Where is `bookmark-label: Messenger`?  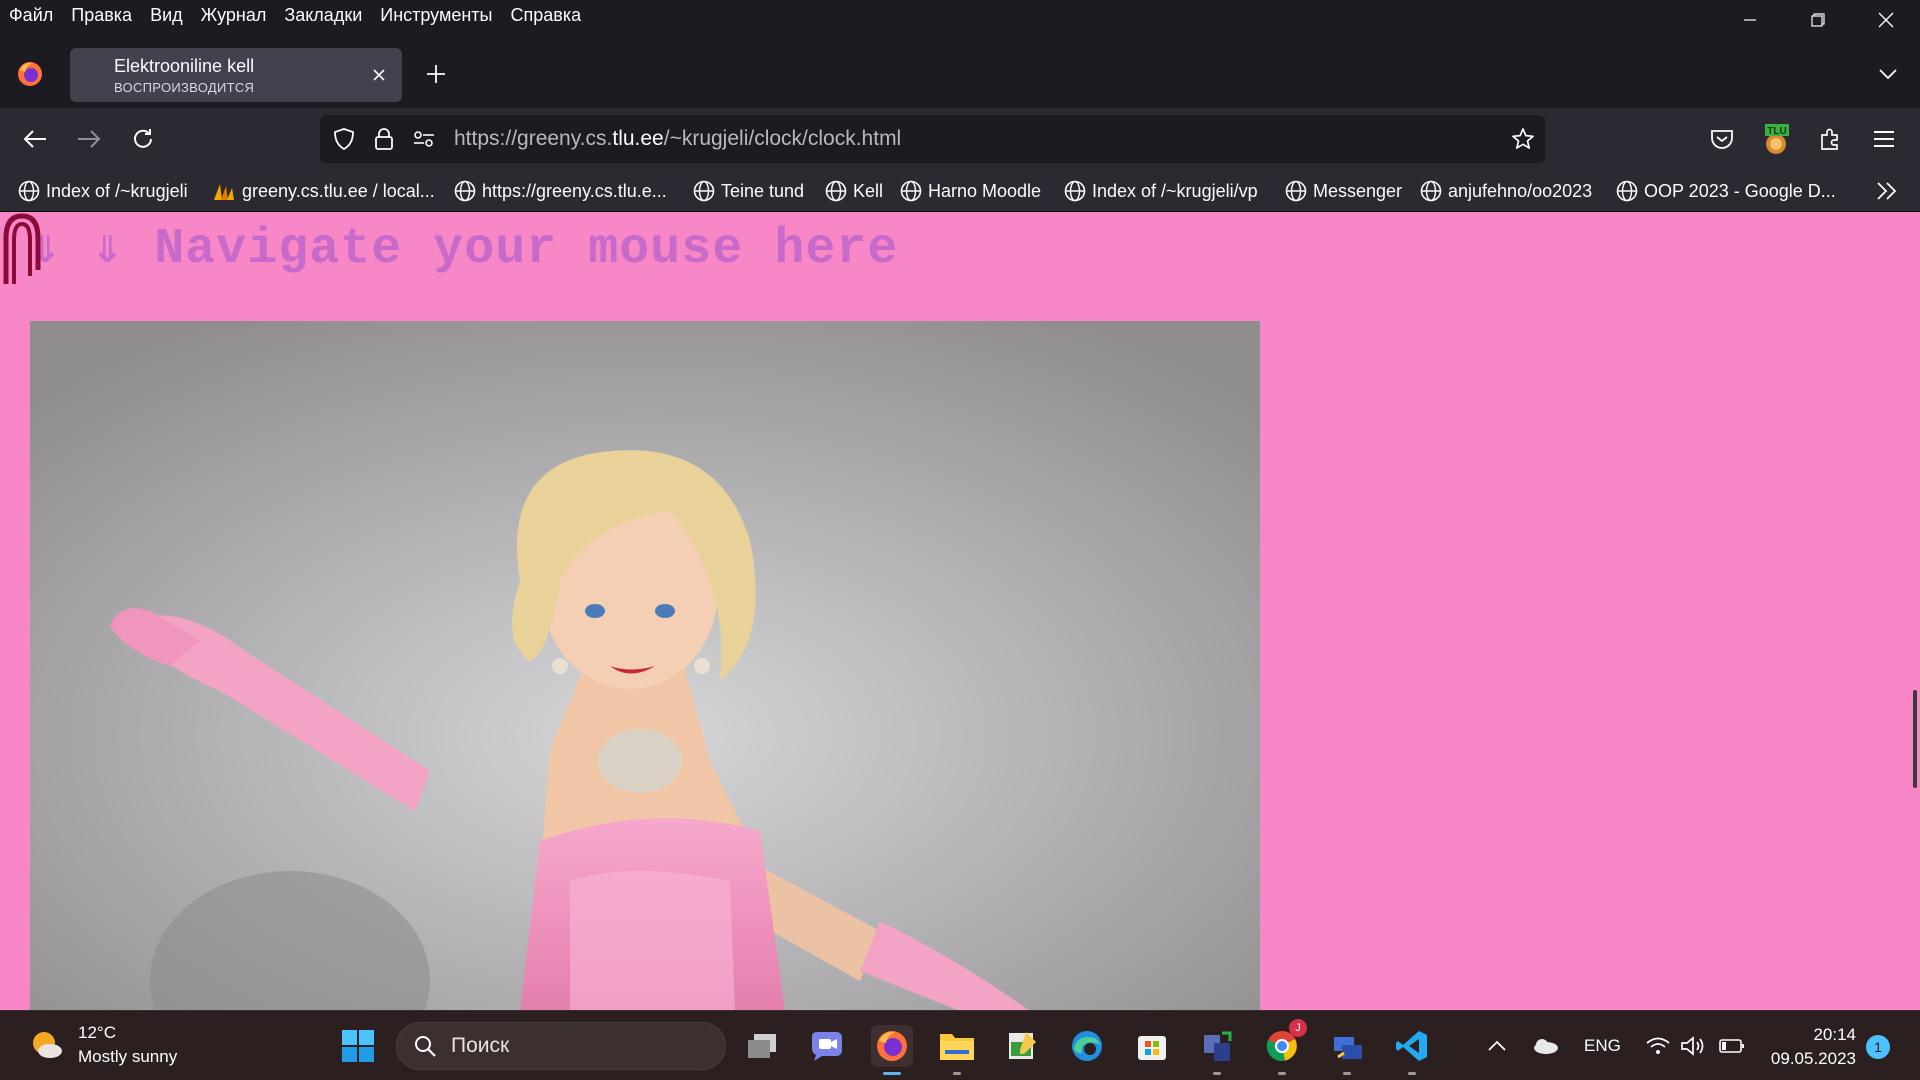 bookmark-label: Messenger is located at coordinates (1358, 190).